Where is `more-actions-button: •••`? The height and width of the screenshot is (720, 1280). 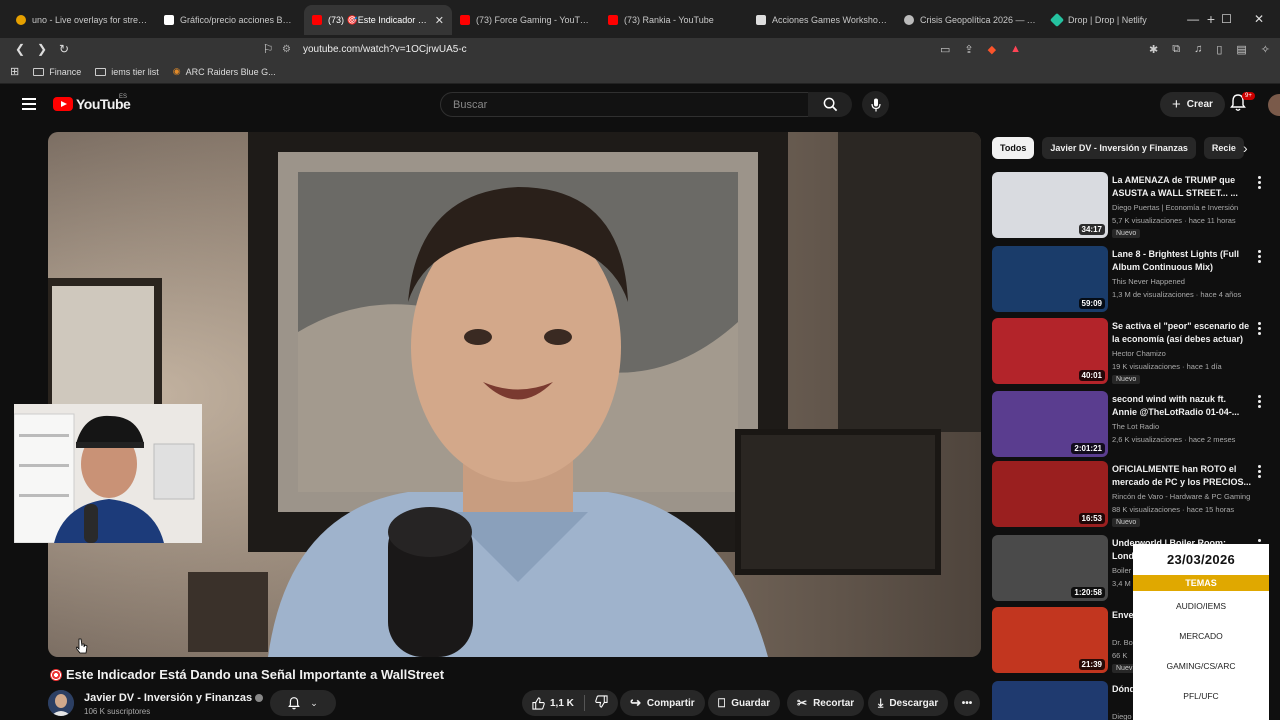 more-actions-button: ••• is located at coordinates (967, 703).